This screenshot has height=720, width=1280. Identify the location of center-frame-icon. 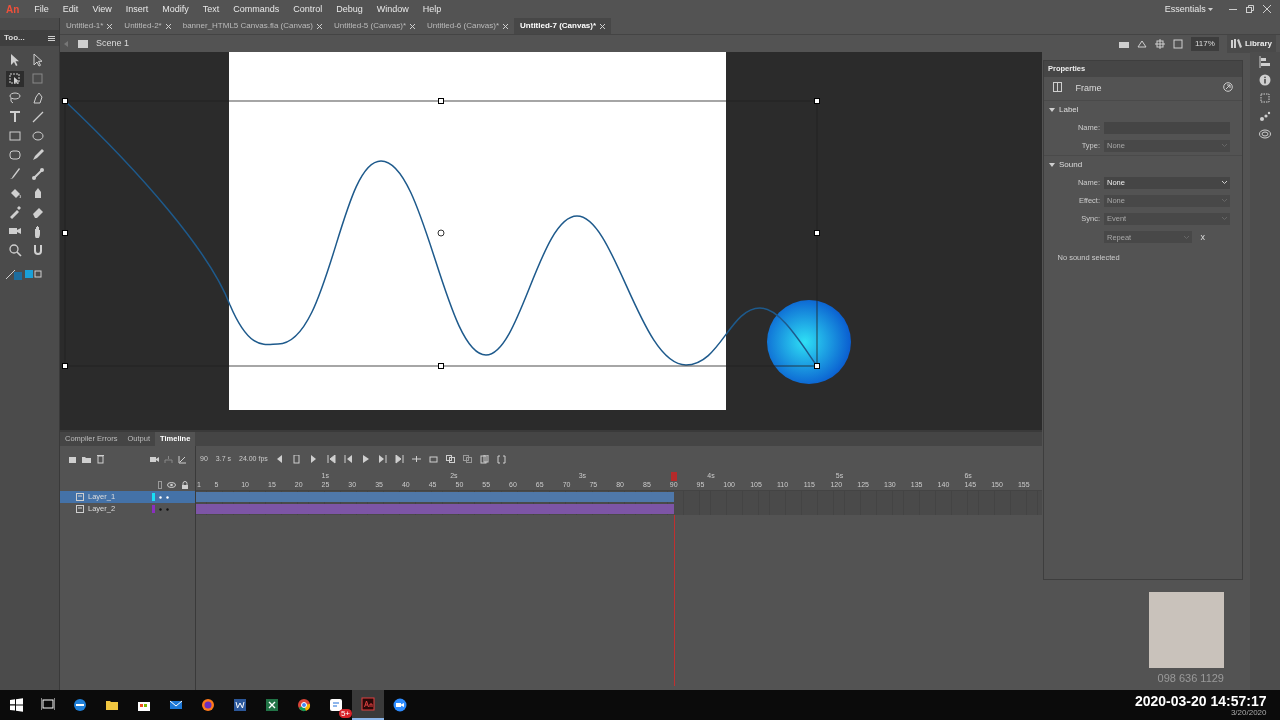
(416, 459).